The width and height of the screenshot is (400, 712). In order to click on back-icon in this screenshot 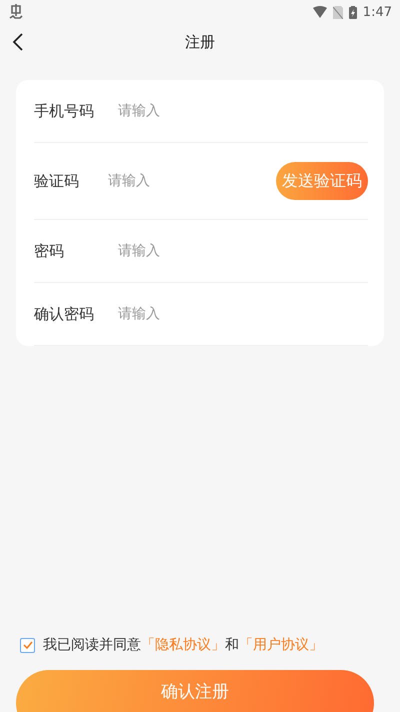, I will do `click(18, 42)`.